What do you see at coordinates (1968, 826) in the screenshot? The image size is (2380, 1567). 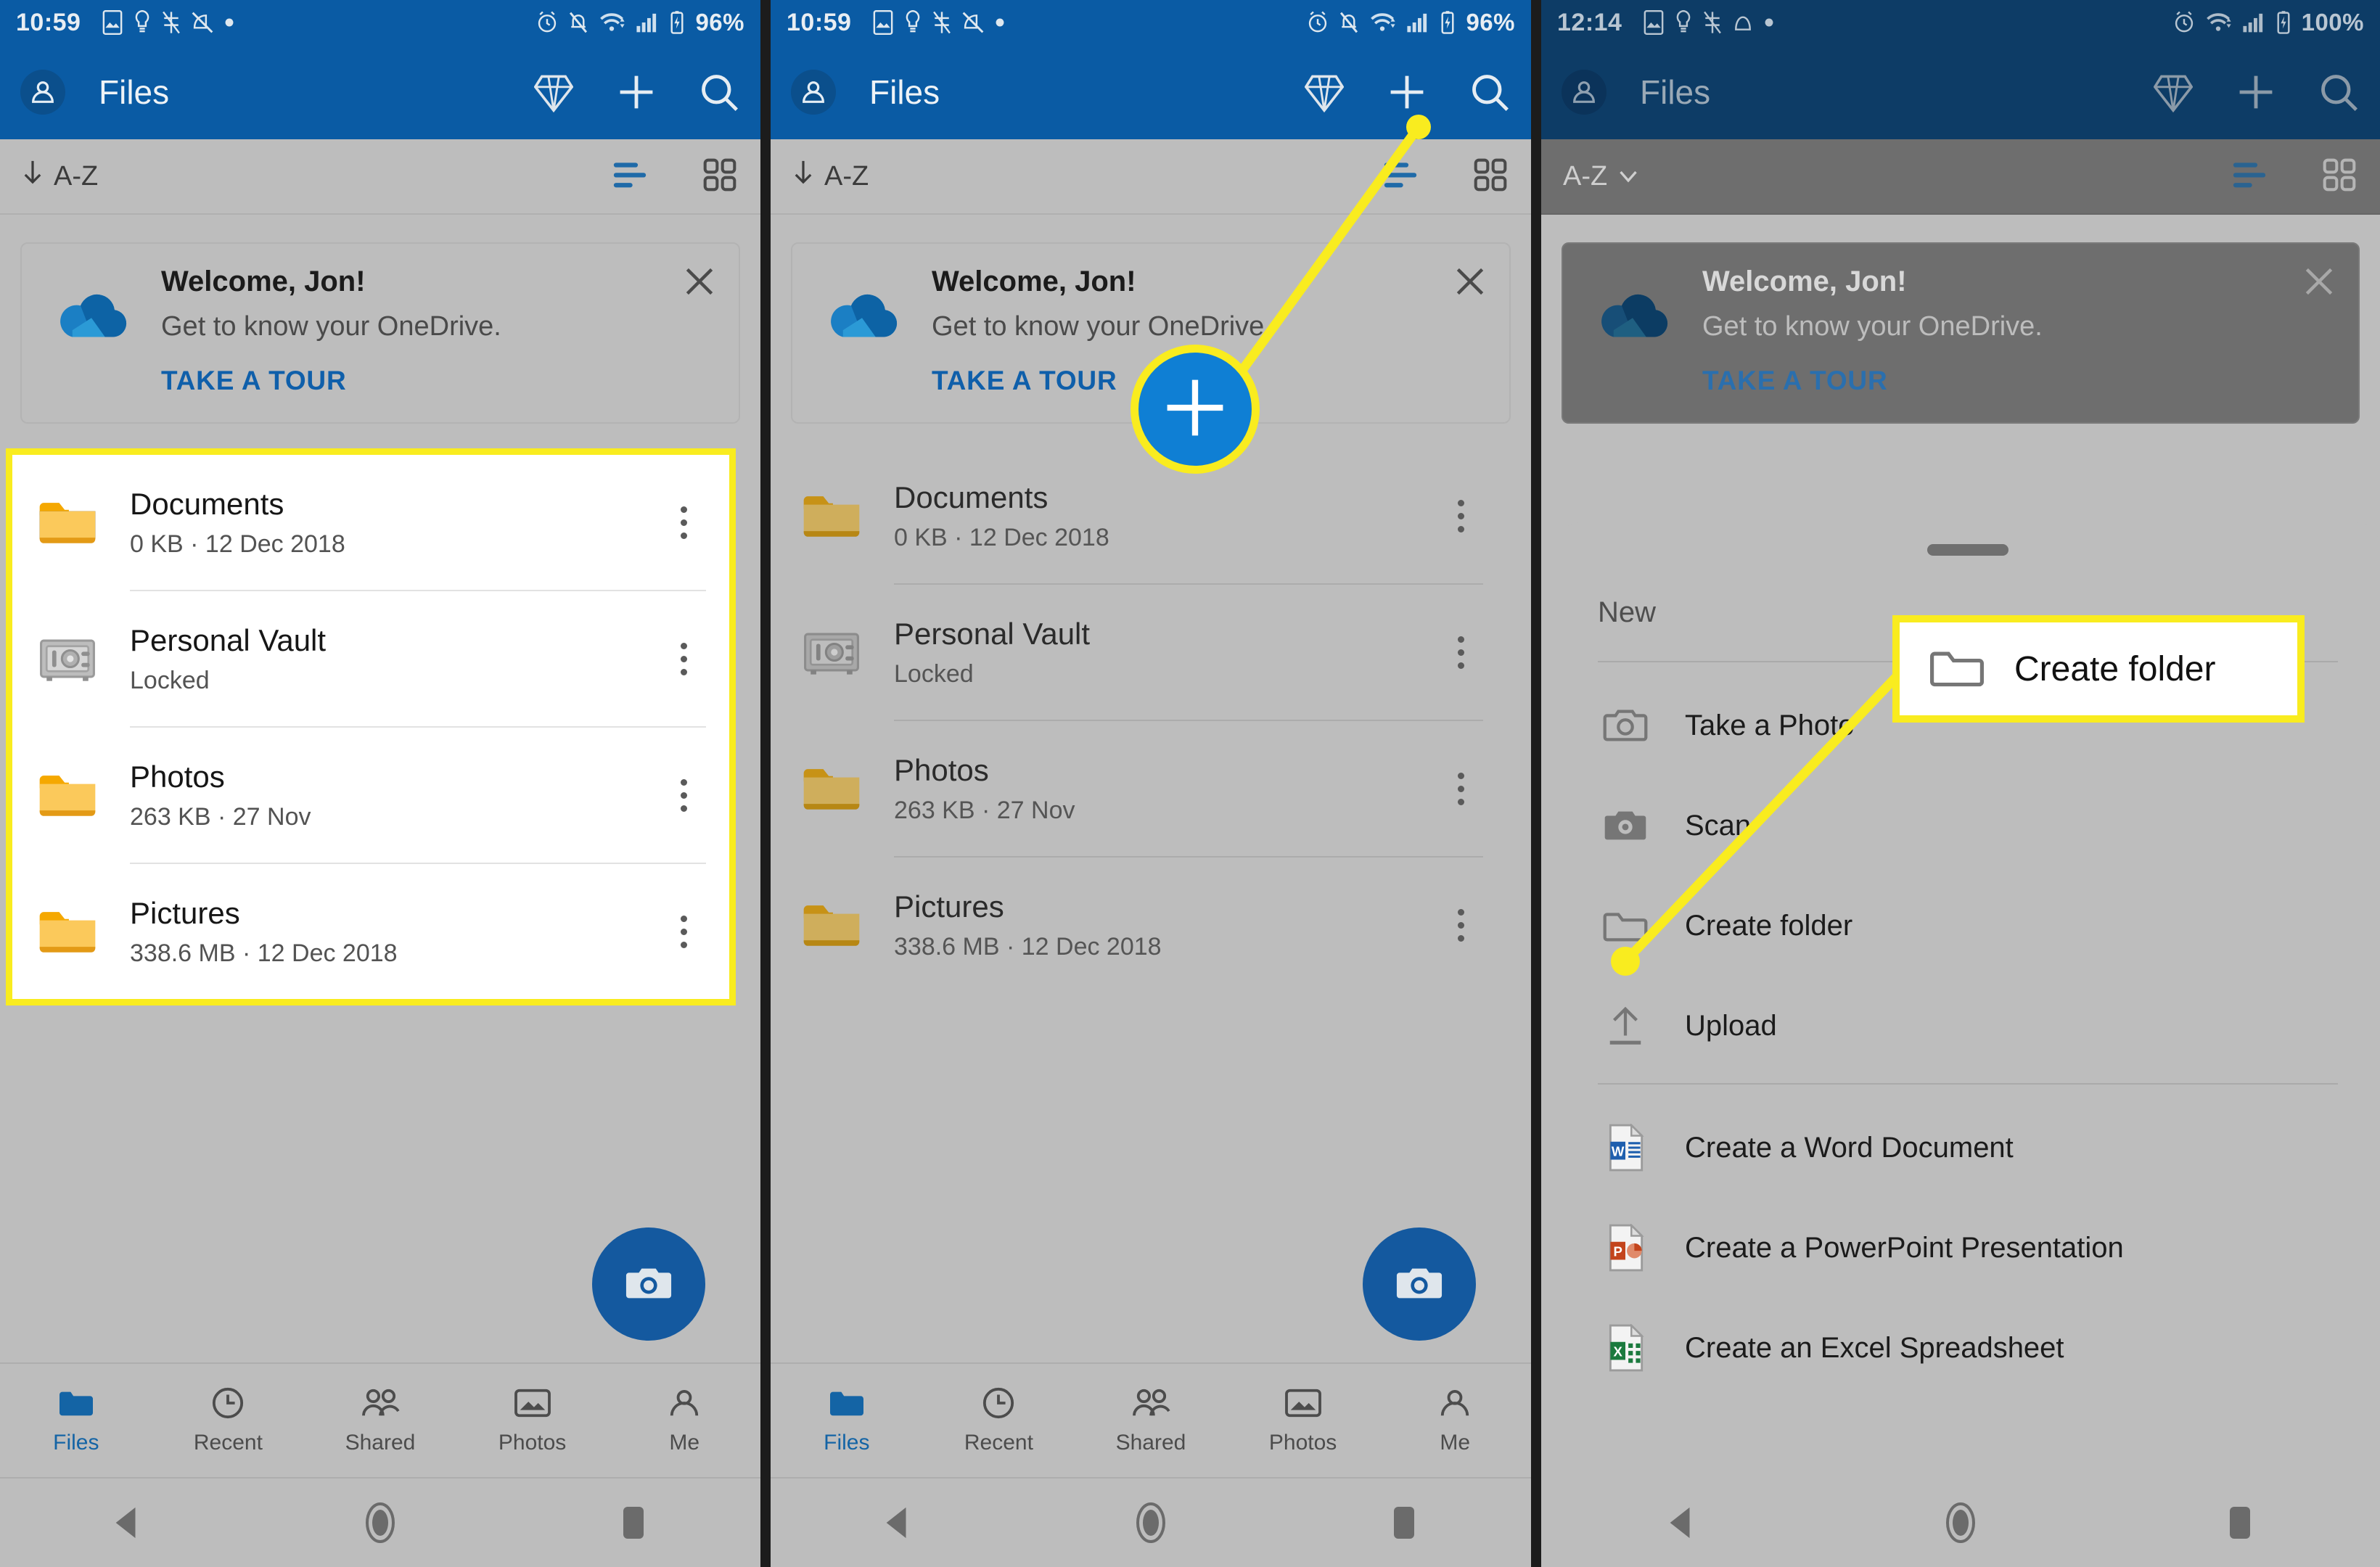 I see `menu-item-scan: Scan` at bounding box center [1968, 826].